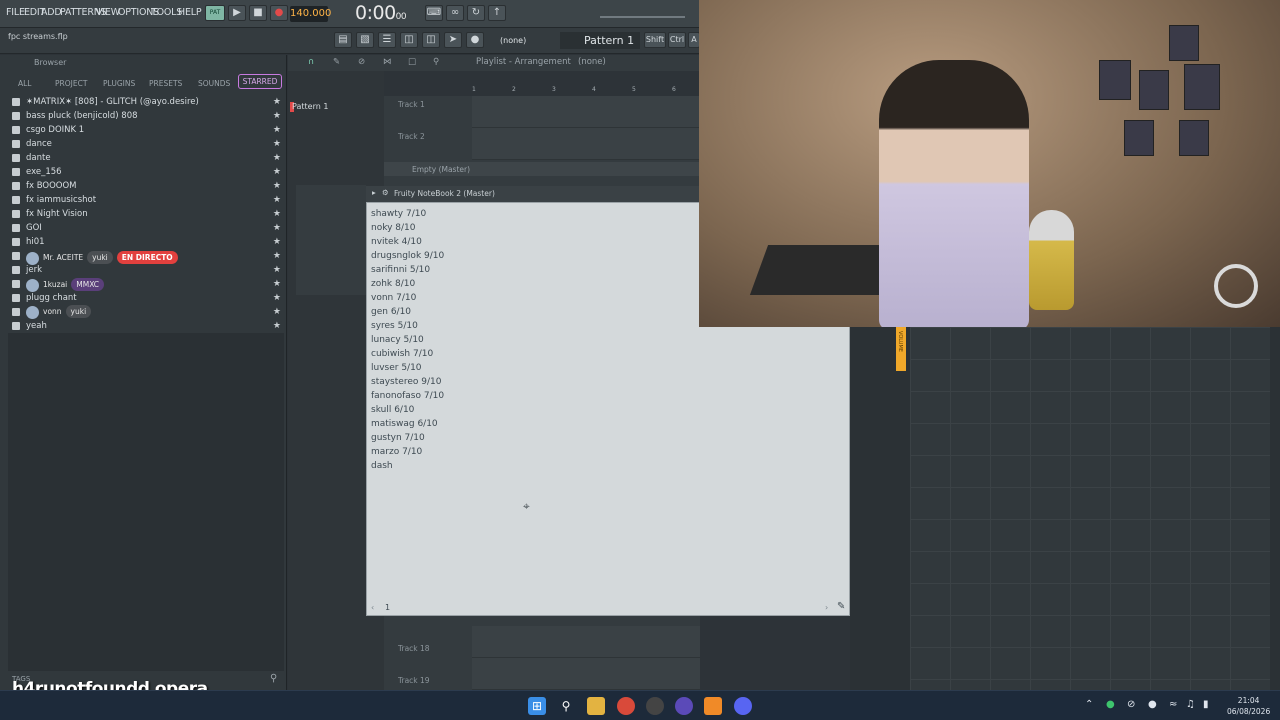 Image resolution: width=1280 pixels, height=720 pixels. What do you see at coordinates (411, 104) in the screenshot?
I see `track-label: Track 1` at bounding box center [411, 104].